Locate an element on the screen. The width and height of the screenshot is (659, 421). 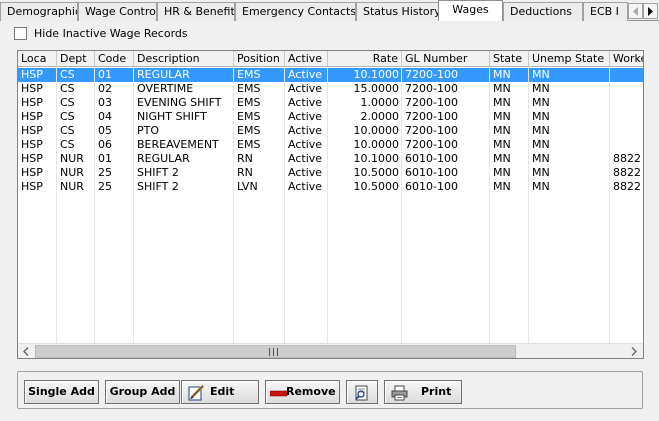
tab-demographics: Demographics is located at coordinates (39, 11).